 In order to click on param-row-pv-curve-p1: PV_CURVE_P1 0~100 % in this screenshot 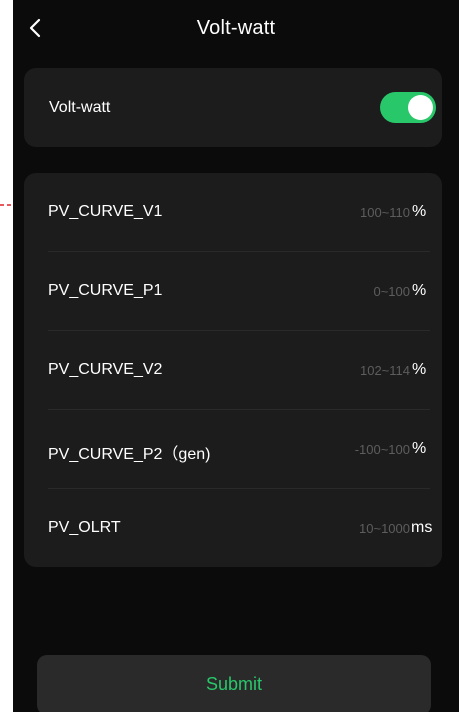, I will do `click(233, 291)`.